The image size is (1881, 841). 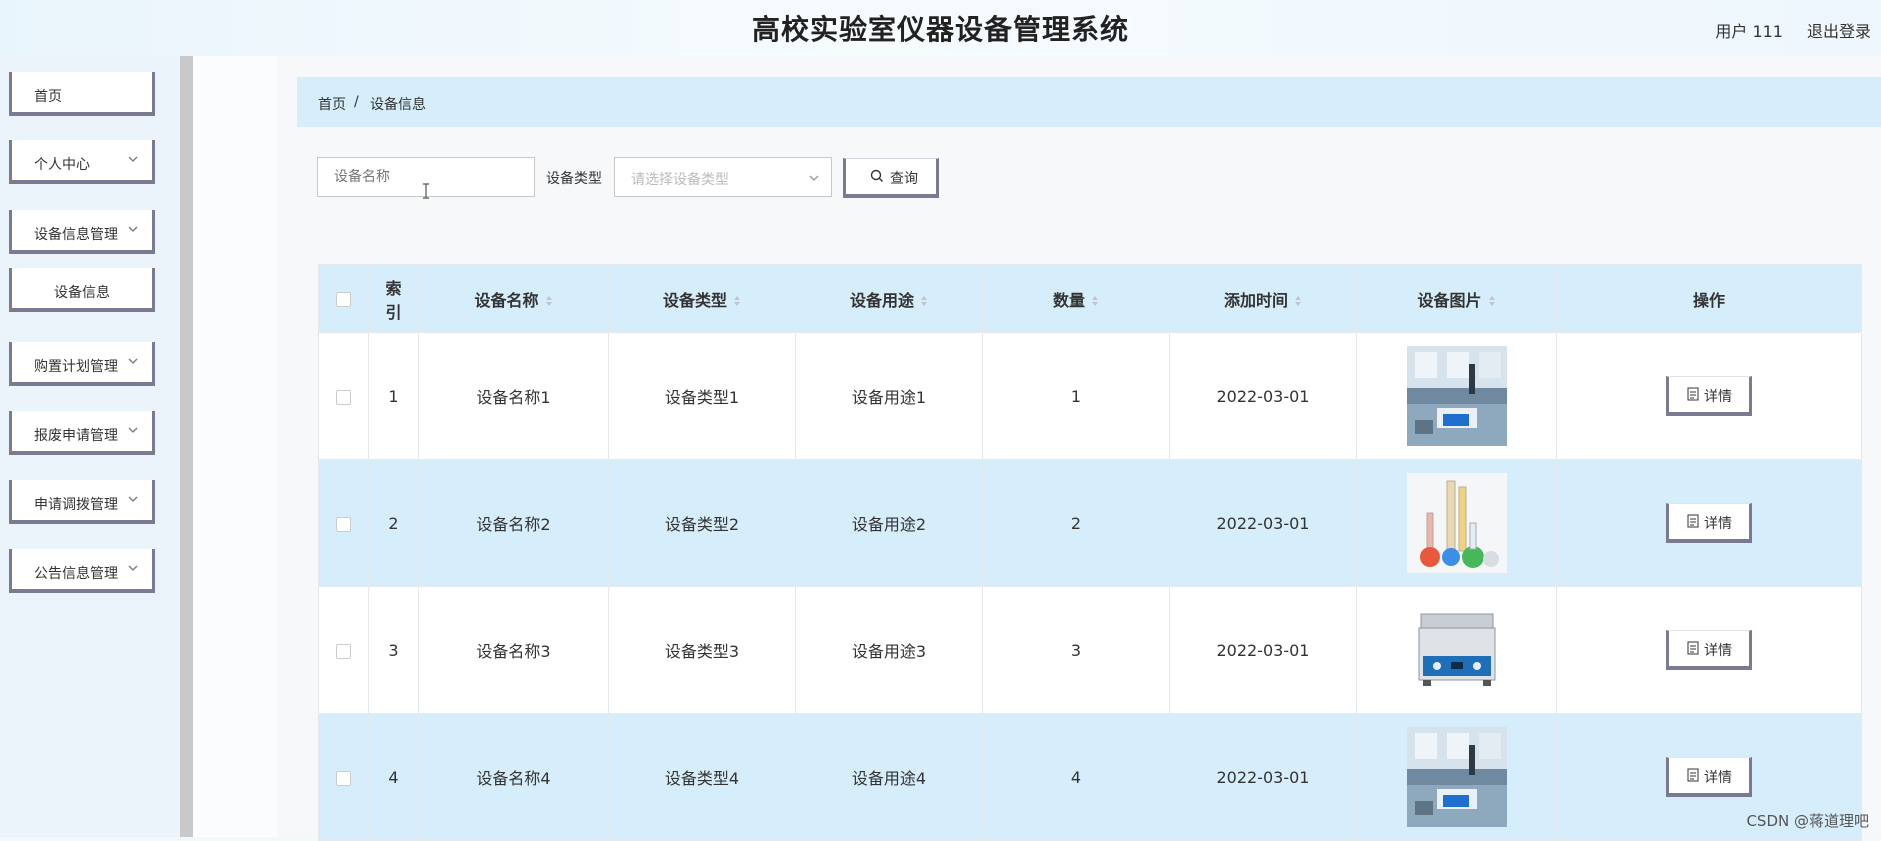 What do you see at coordinates (513, 396) in the screenshot?
I see `name-cell: 设备名称1` at bounding box center [513, 396].